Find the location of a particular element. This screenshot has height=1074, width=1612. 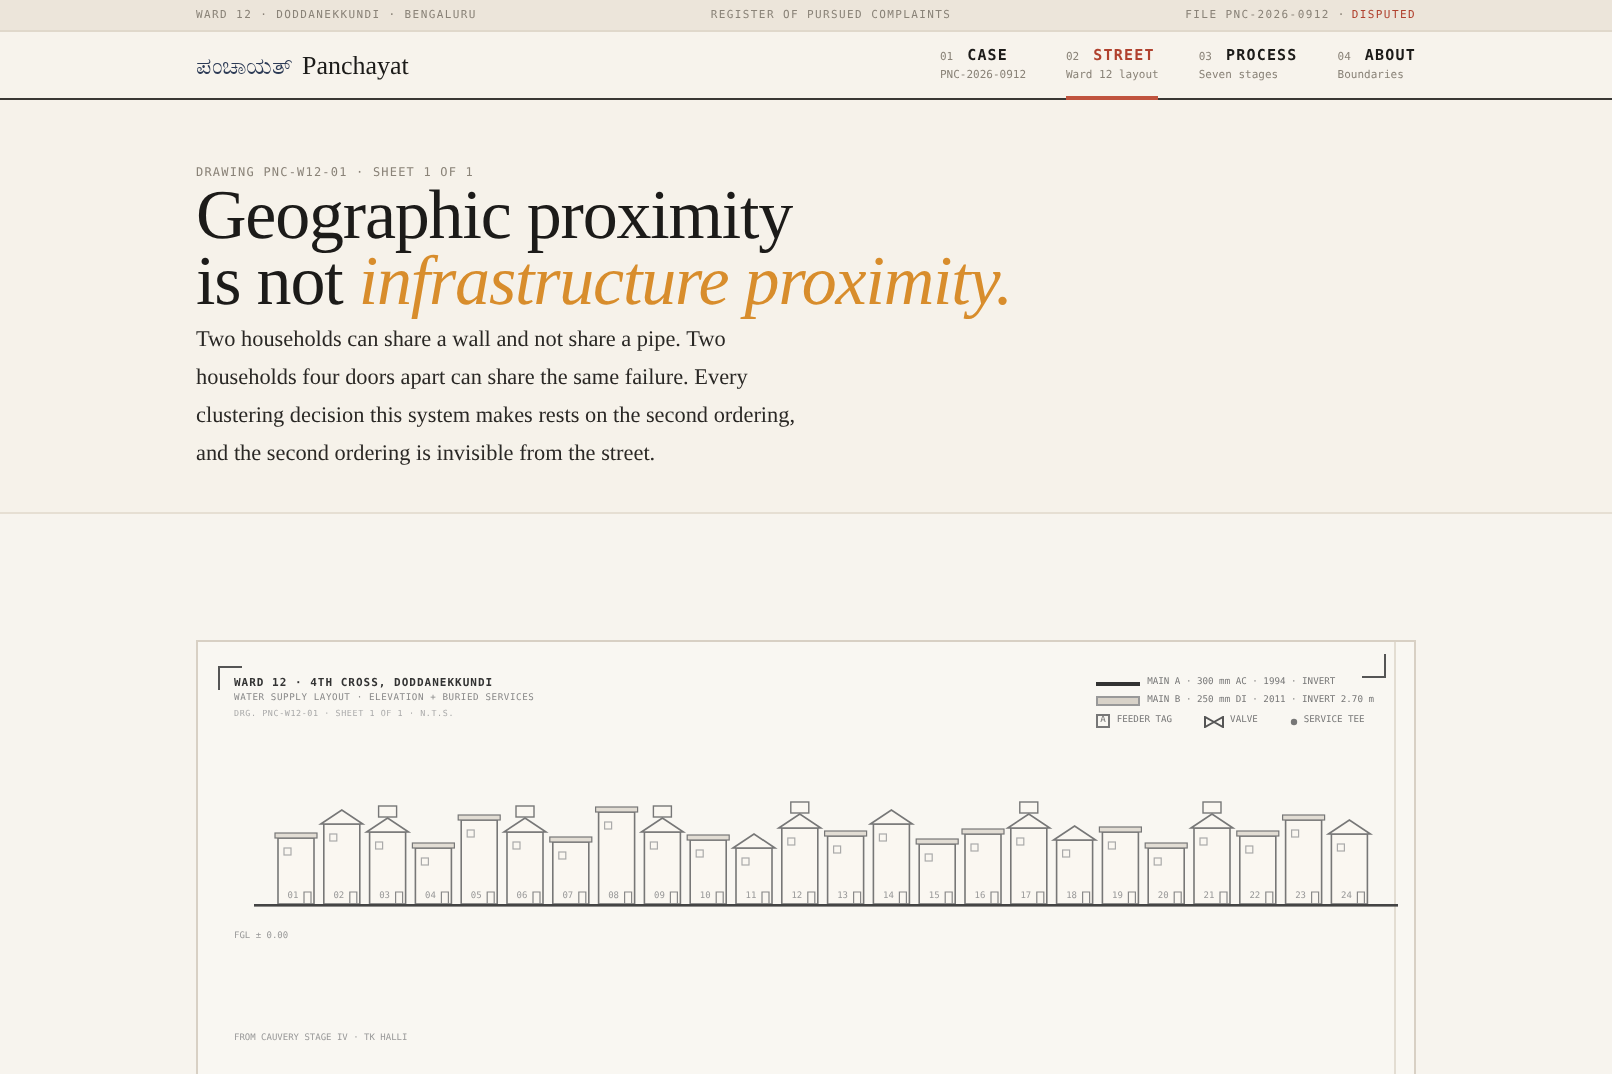

dot-icon is located at coordinates (1293, 721).